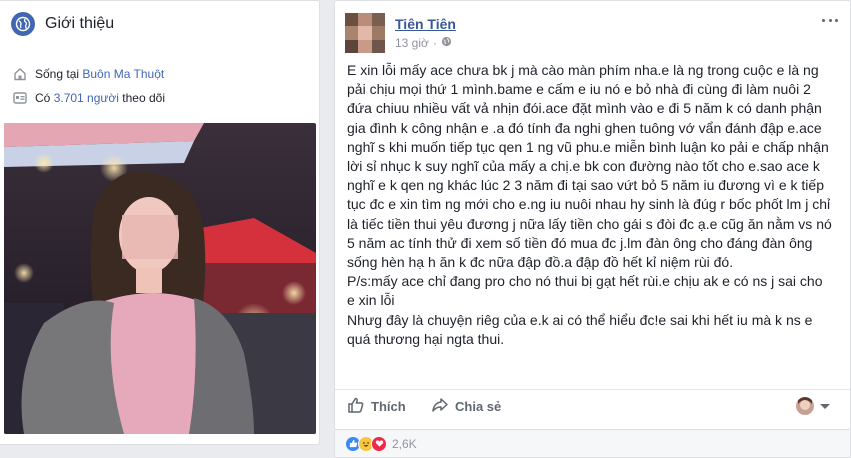  What do you see at coordinates (365, 33) in the screenshot?
I see `author-avatar` at bounding box center [365, 33].